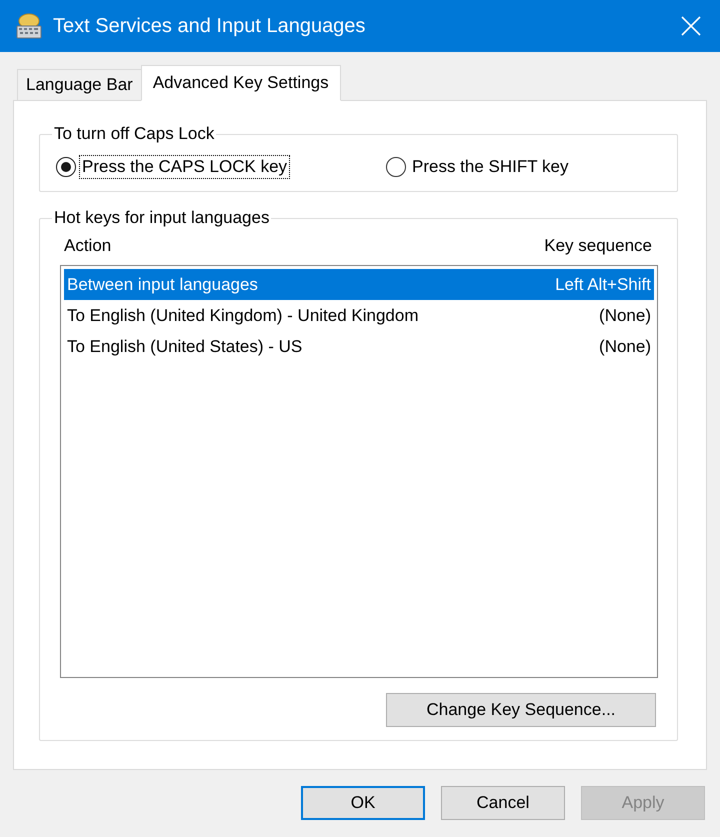  What do you see at coordinates (603, 285) in the screenshot?
I see `key-sequence-cell-text: Left Alt+Shift` at bounding box center [603, 285].